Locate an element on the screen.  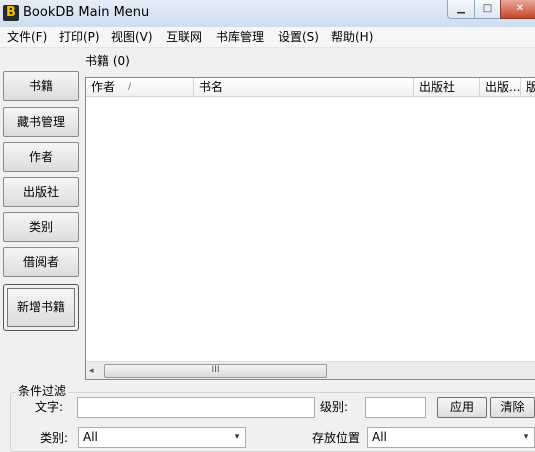
minimize-button: ▁ is located at coordinates (461, 9).